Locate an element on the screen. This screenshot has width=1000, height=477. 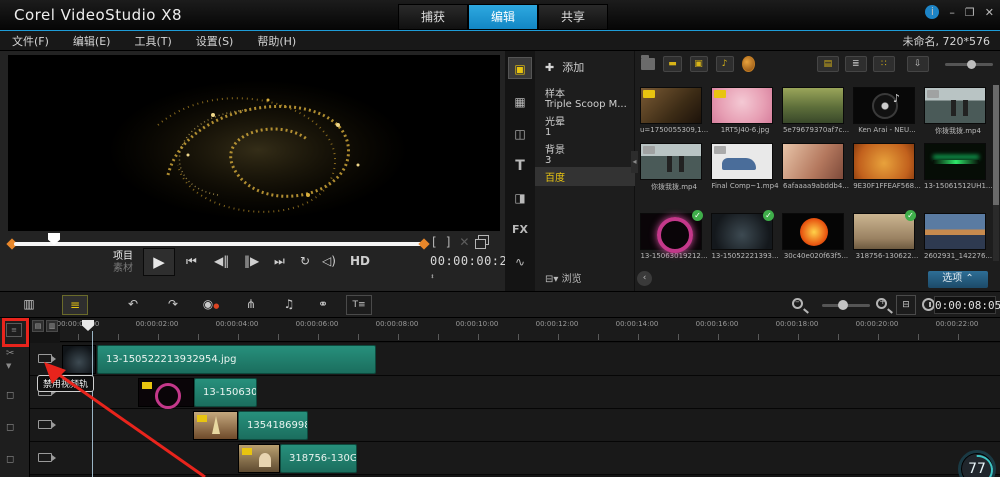
scrub-bar is located at coordinates (218, 244).